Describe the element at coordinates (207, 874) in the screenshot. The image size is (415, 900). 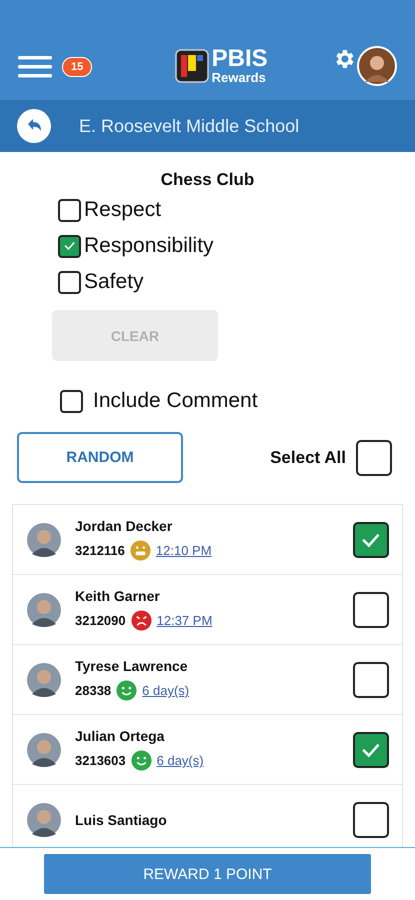
I see `reward-button: REWARD 1 POINT` at that location.